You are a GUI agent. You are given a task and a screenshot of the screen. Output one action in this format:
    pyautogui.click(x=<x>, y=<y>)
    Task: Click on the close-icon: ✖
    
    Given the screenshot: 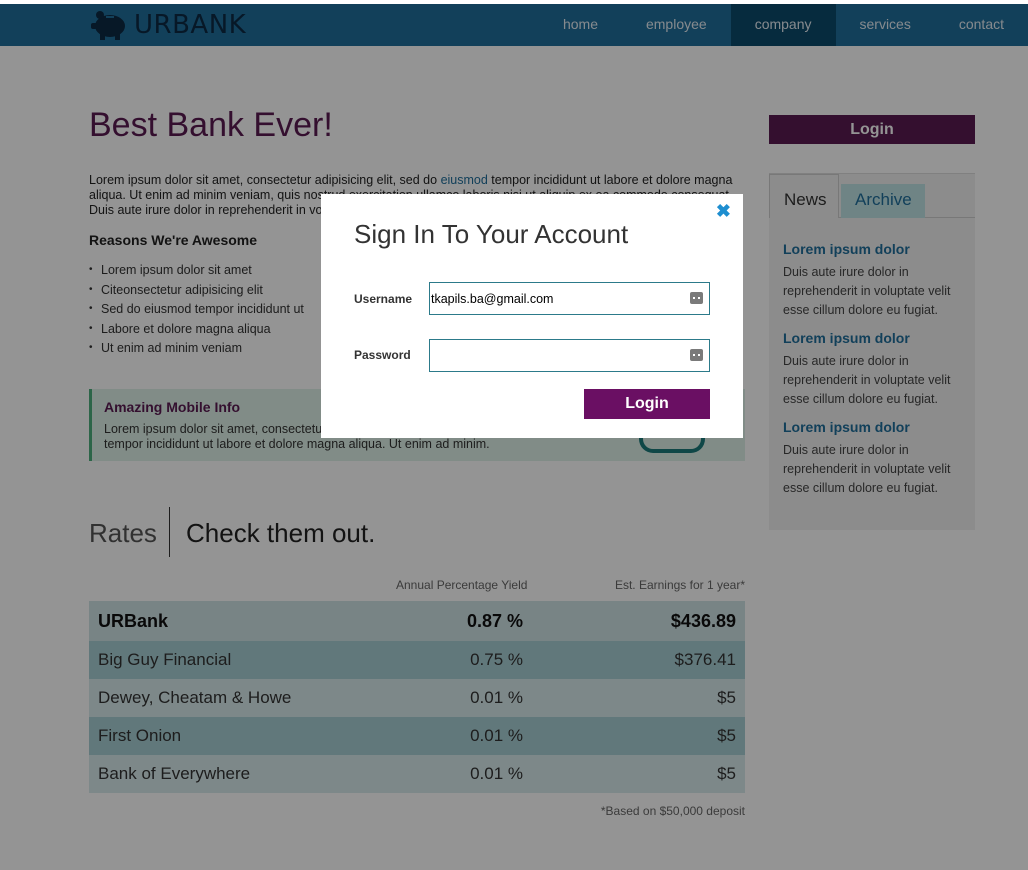 What is the action you would take?
    pyautogui.click(x=723, y=211)
    